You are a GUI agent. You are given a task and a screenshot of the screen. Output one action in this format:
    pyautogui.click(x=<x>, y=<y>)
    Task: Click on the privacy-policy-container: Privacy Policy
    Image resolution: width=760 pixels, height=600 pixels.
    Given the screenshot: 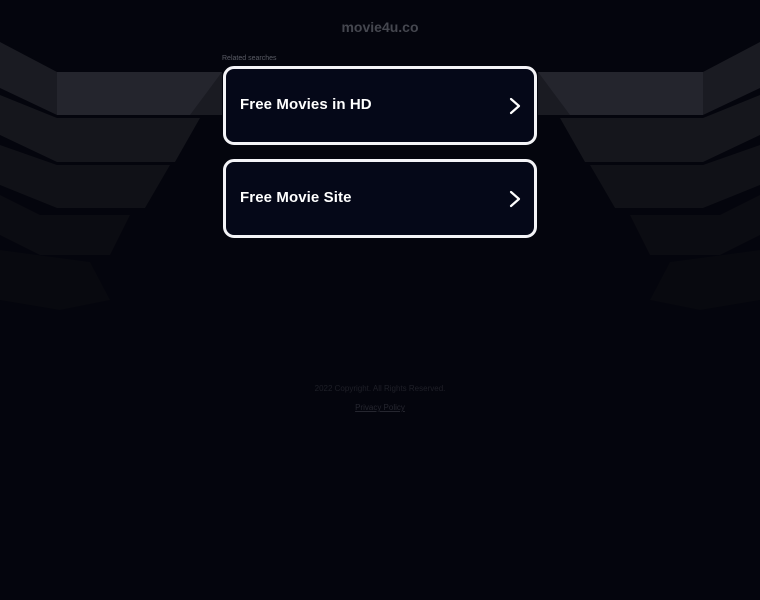 What is the action you would take?
    pyautogui.click(x=380, y=407)
    